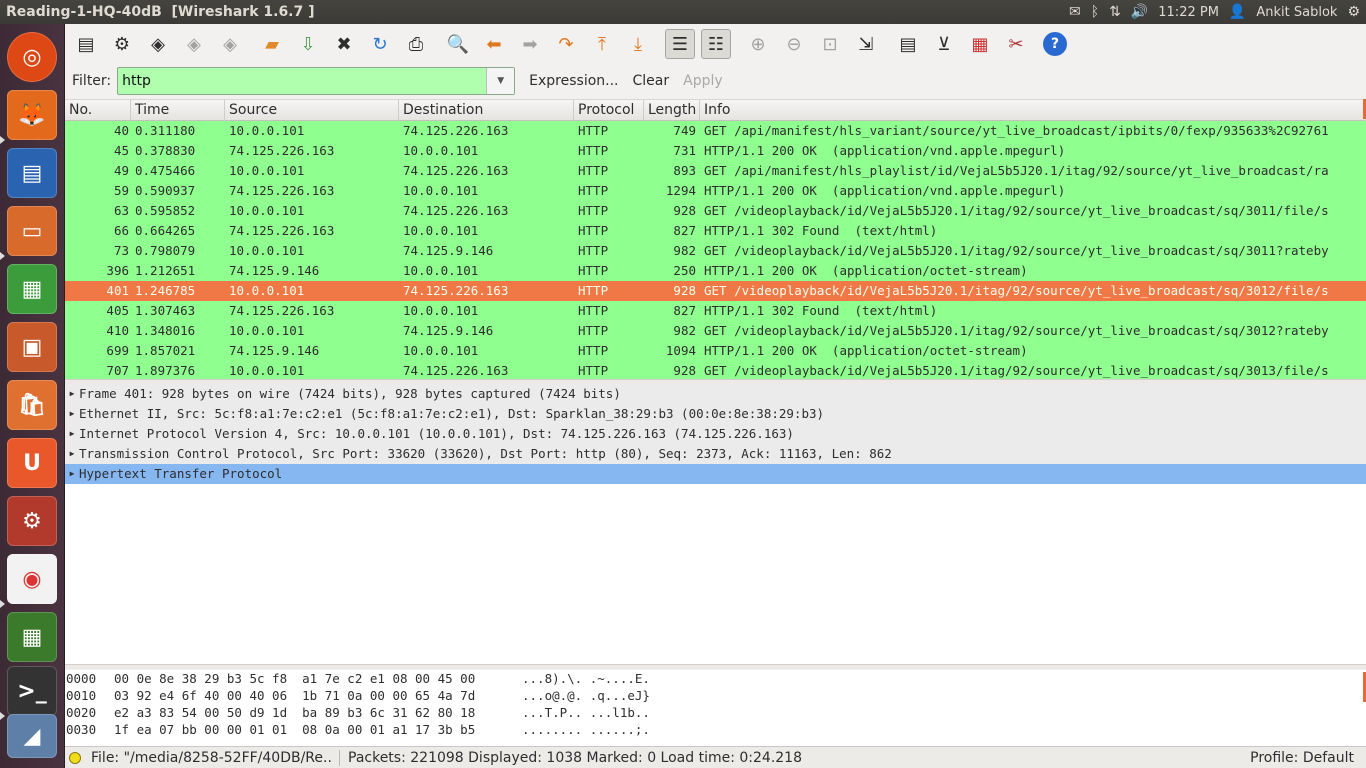  Describe the element at coordinates (651, 81) in the screenshot. I see `clear-button: Clear` at that location.